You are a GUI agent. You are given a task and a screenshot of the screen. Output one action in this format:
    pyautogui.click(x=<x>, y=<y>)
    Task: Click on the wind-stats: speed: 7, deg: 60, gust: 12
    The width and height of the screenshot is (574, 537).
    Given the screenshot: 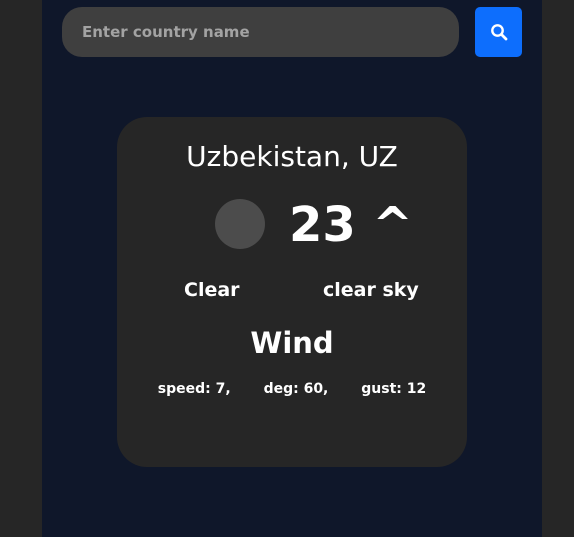 What is the action you would take?
    pyautogui.click(x=292, y=389)
    